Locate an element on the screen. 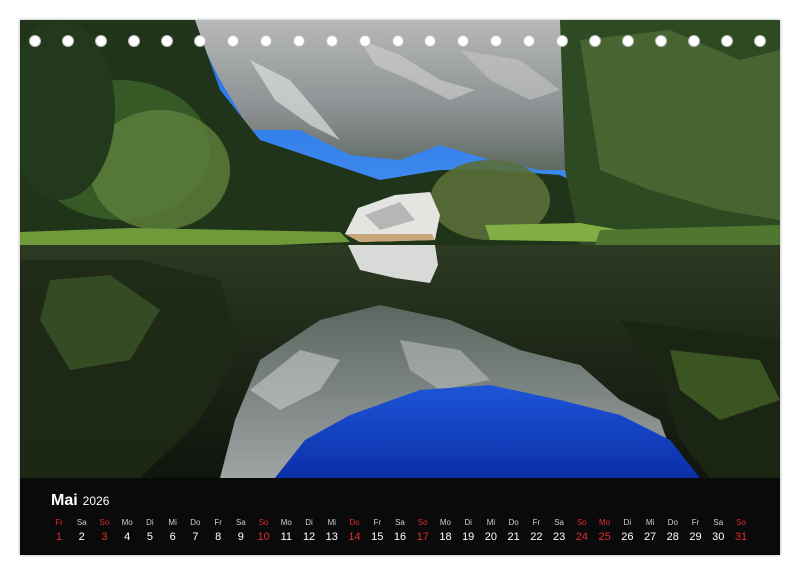  day-cell: Di 5 is located at coordinates (150, 531).